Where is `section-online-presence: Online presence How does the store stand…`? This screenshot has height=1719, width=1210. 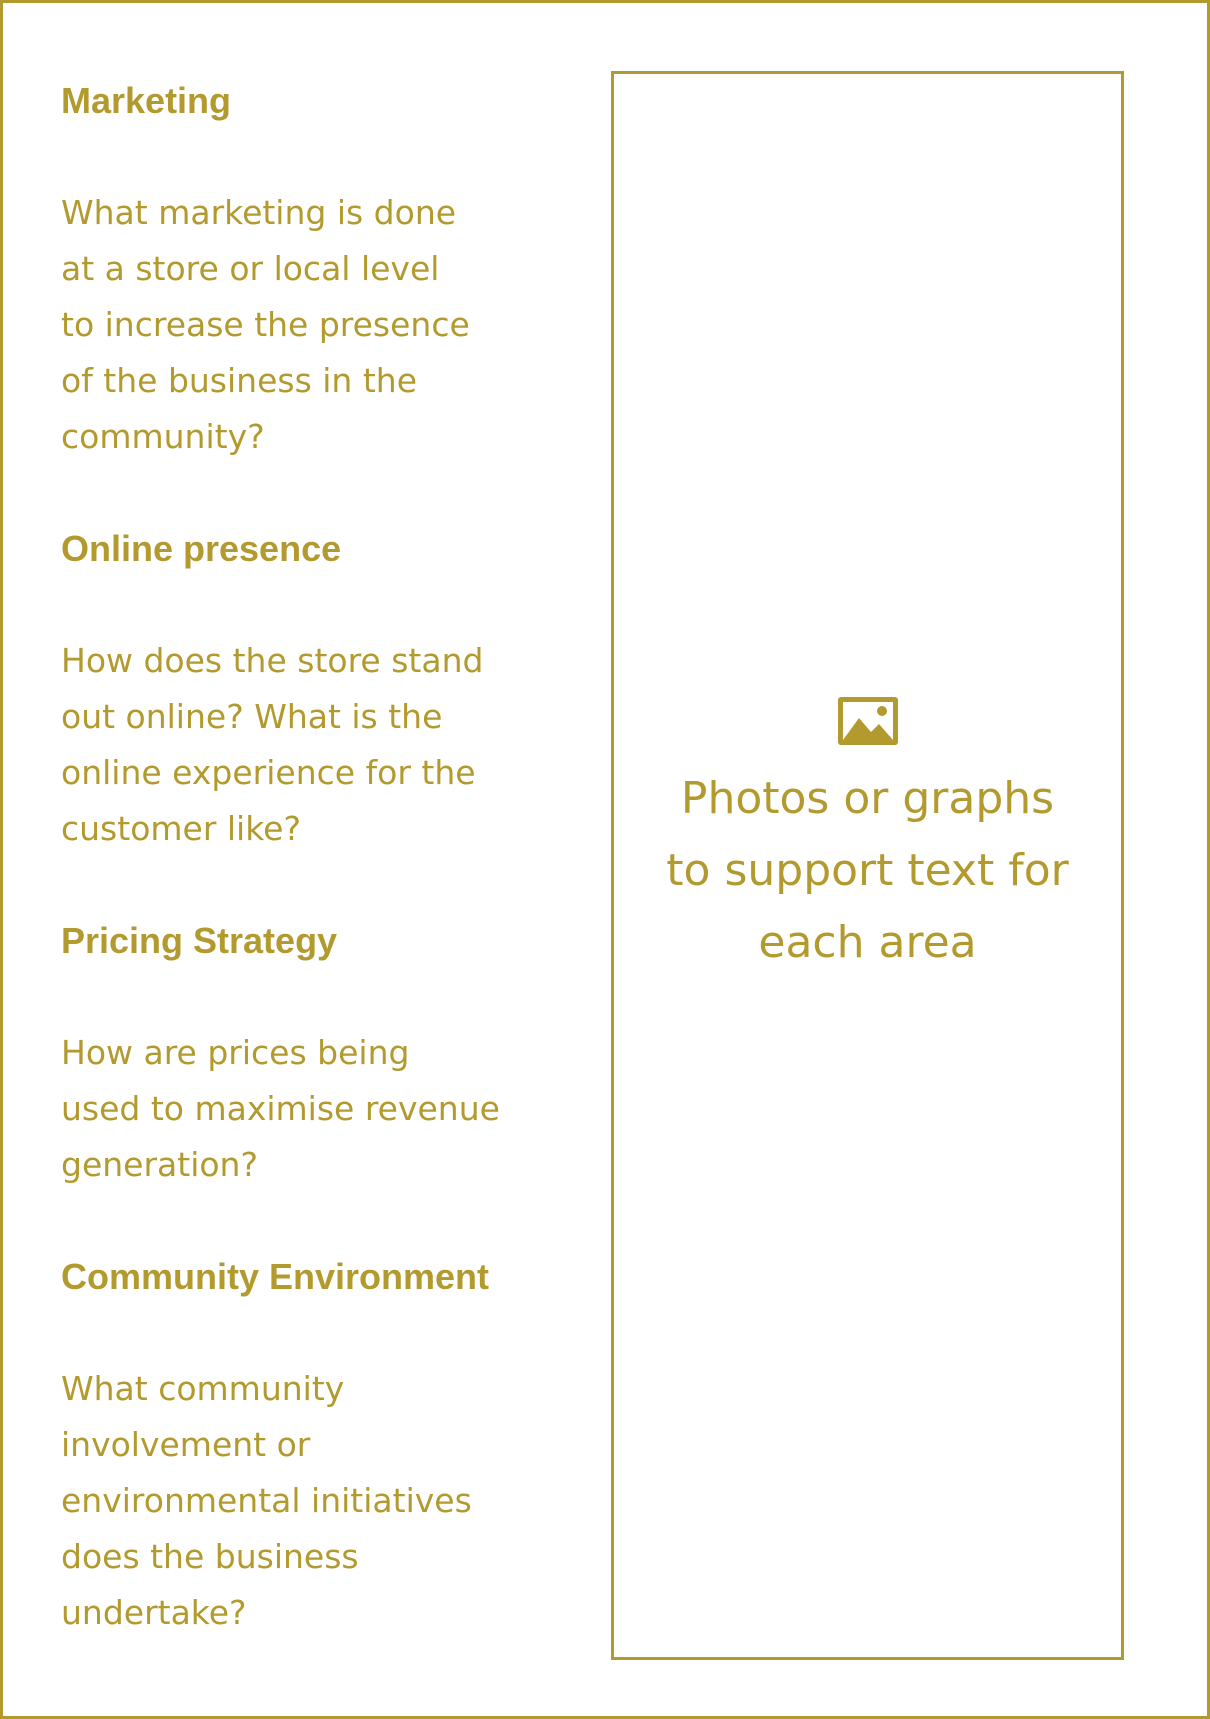
section-online-presence: Online presence How does the store stand… is located at coordinates (321, 689).